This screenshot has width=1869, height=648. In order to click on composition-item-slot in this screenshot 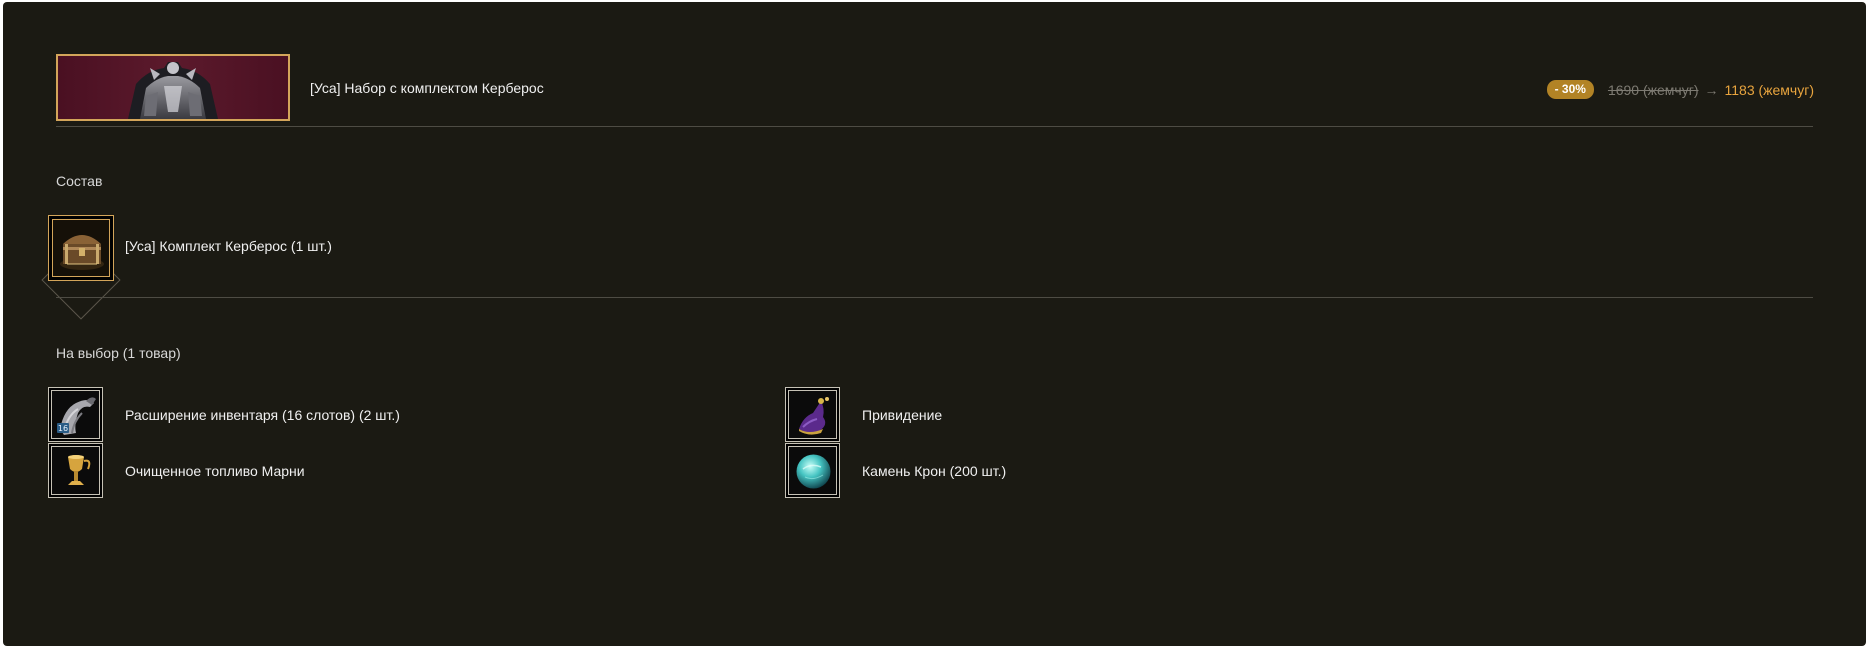, I will do `click(81, 248)`.